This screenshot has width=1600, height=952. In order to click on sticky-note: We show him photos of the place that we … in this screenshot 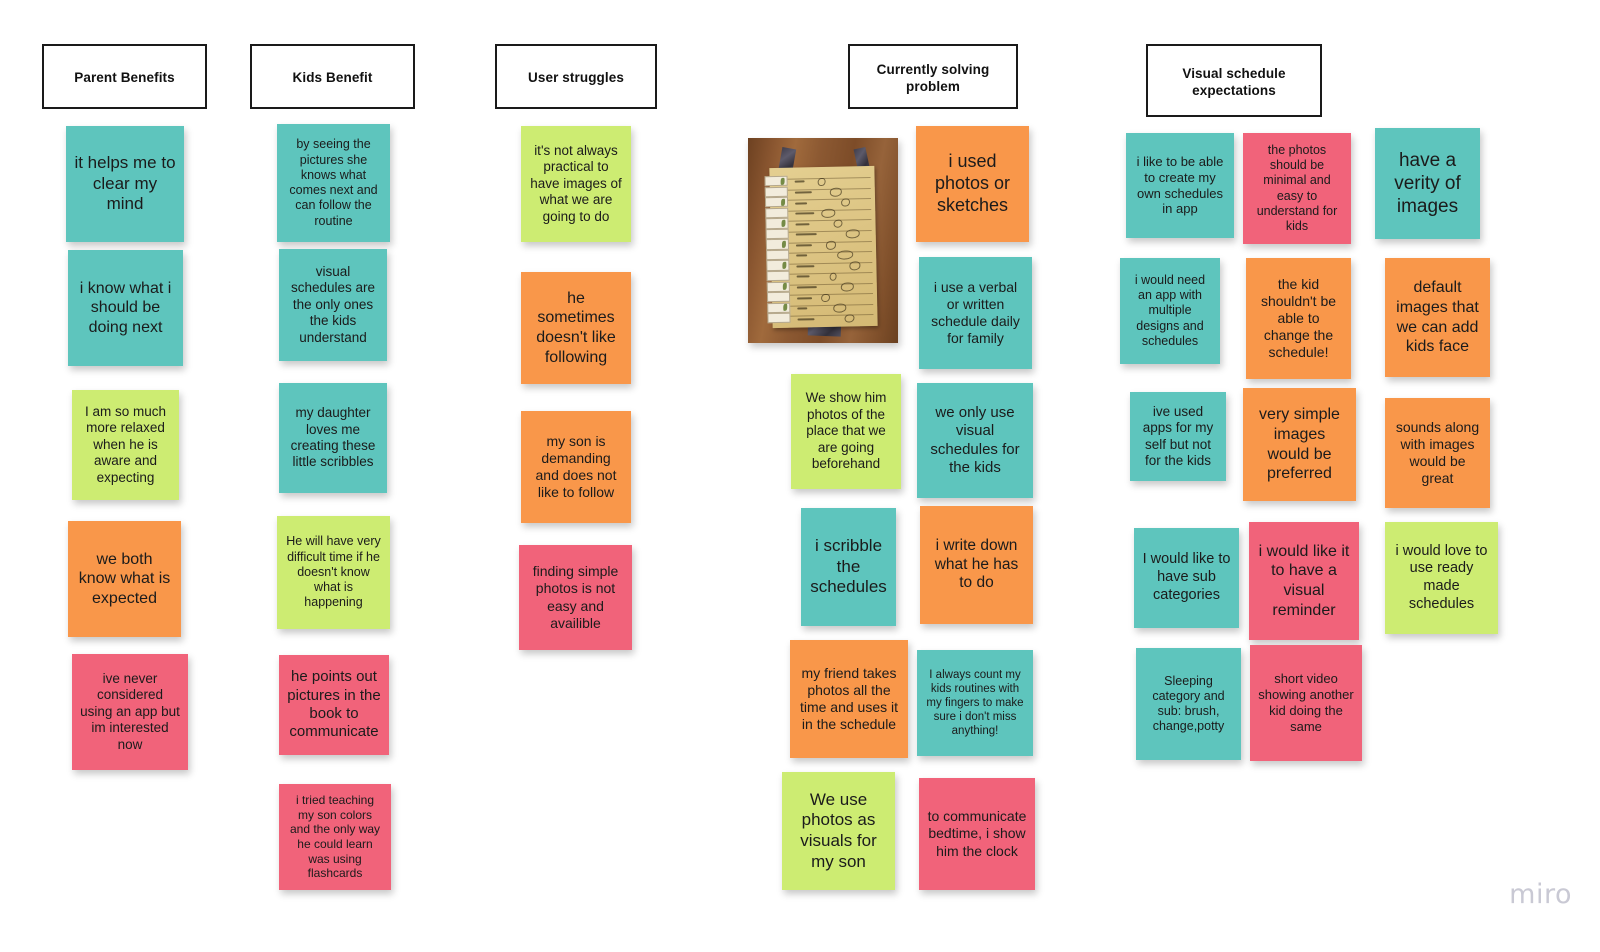, I will do `click(846, 431)`.